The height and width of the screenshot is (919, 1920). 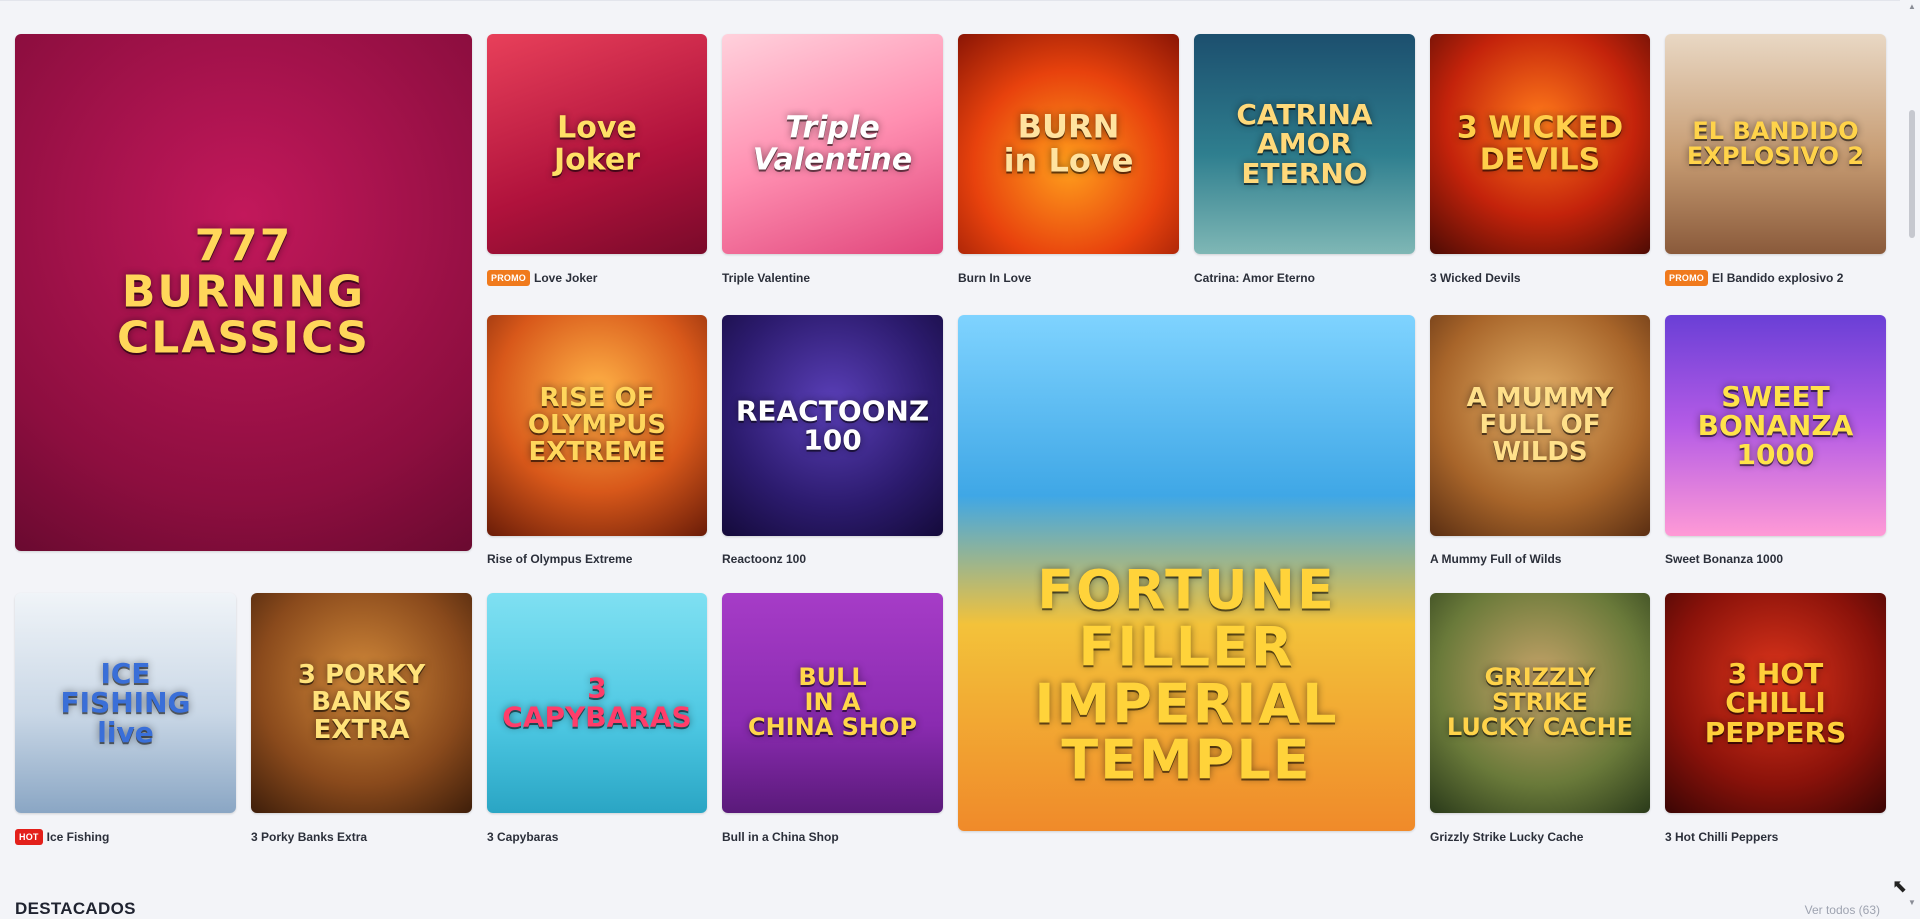 I want to click on game-art-grizzly: GRIZZLY STRIKE LUCKY CACHE, so click(x=1540, y=702).